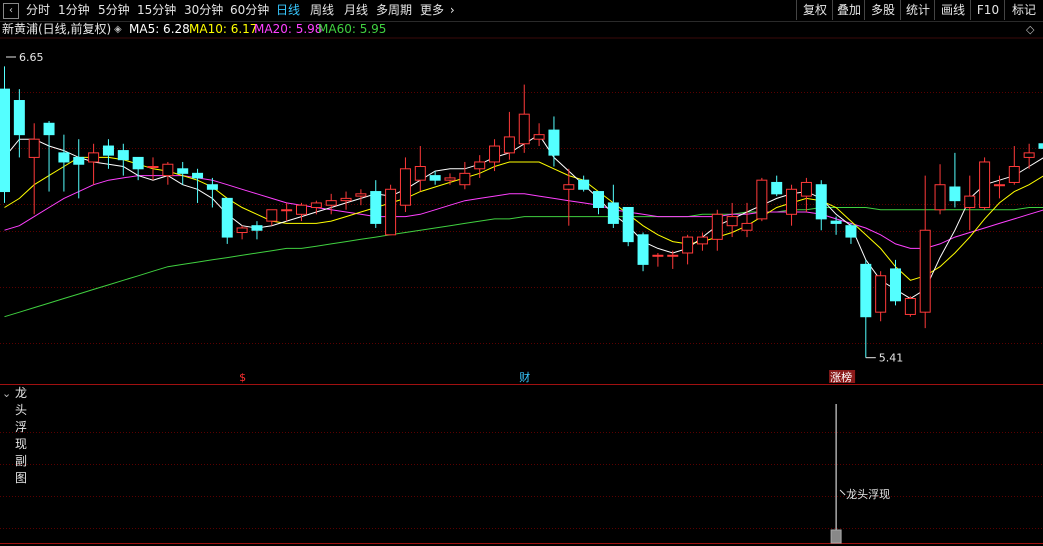  I want to click on event-marker-finance: 财, so click(524, 377).